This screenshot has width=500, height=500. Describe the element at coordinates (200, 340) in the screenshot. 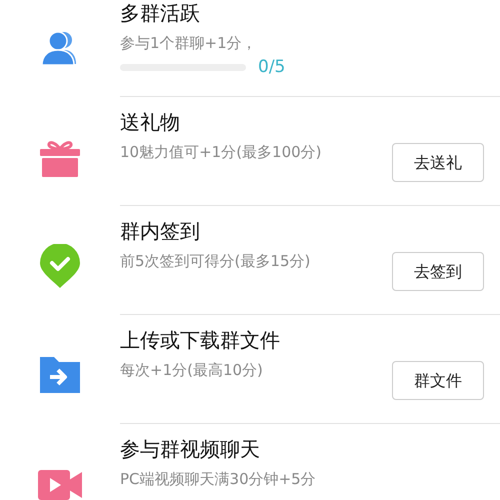

I see `task-title: 上传或下载群文件` at that location.